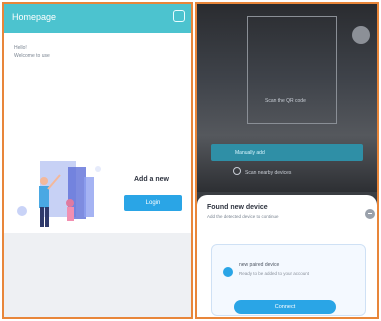  Describe the element at coordinates (285, 307) in the screenshot. I see `connect-button: Connect` at that location.